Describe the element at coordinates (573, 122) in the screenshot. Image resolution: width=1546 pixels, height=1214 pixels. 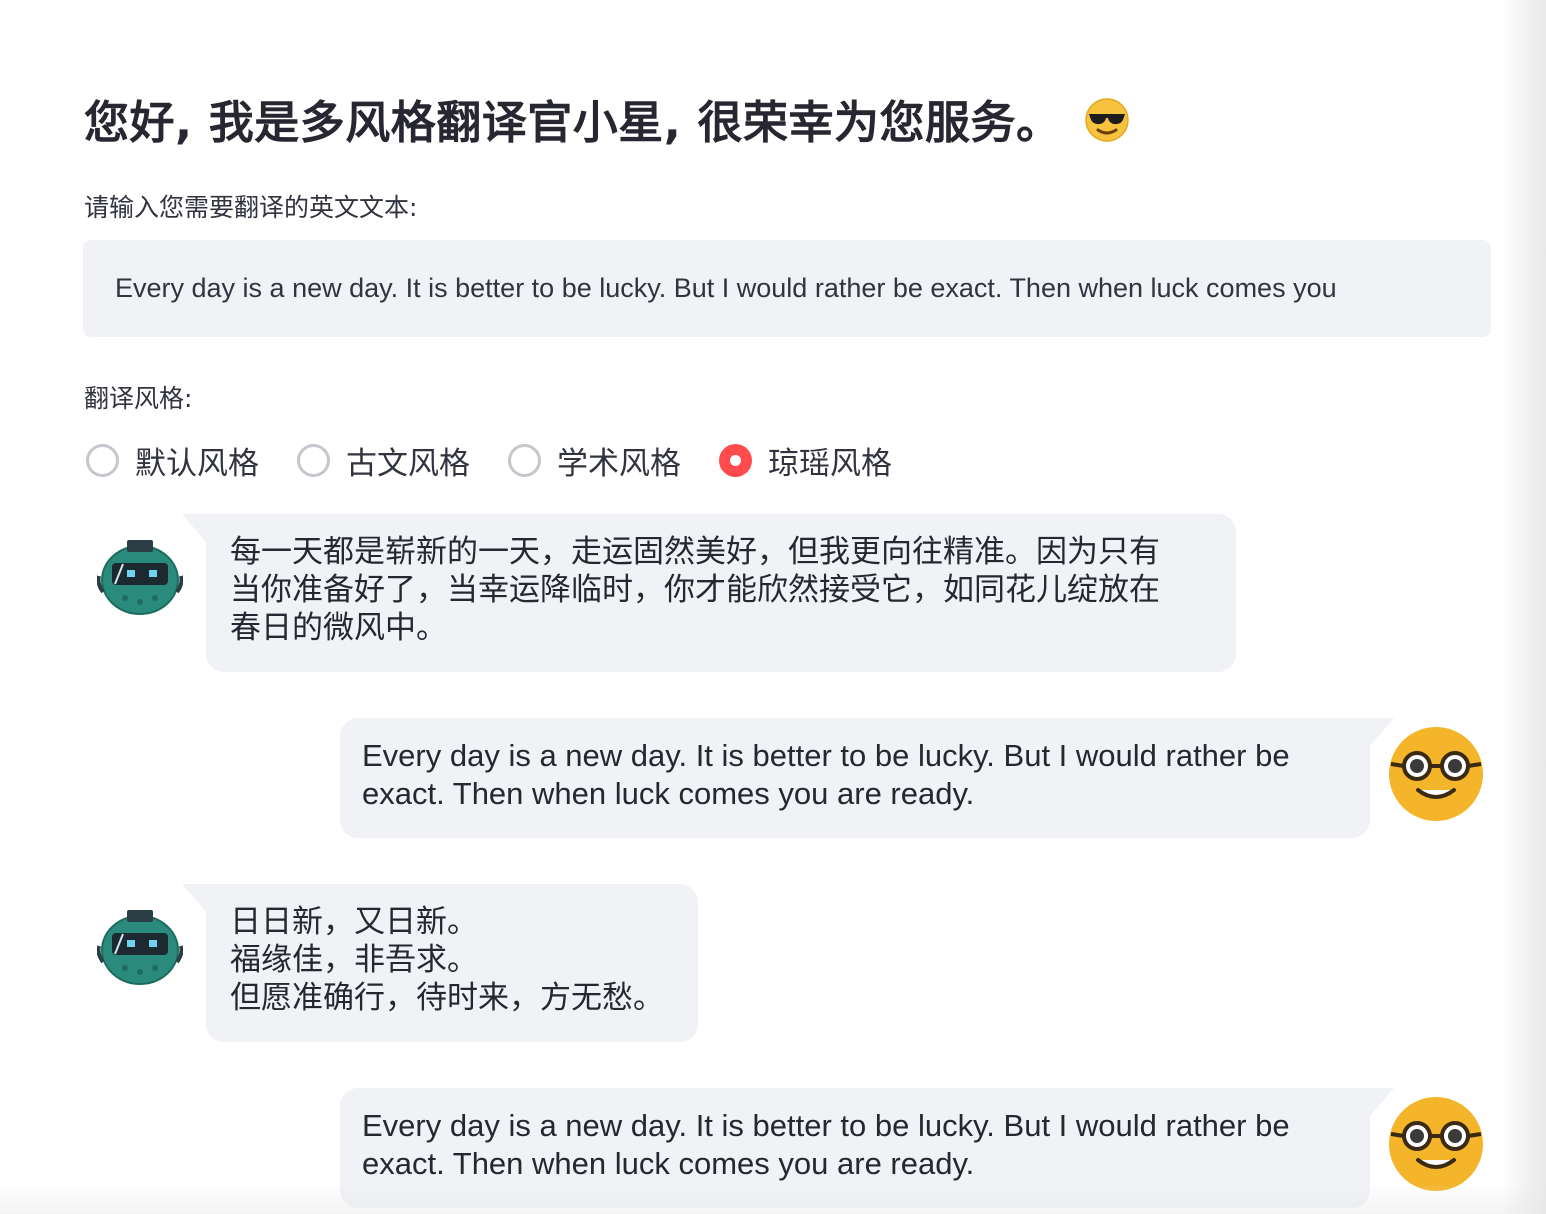
I see `page-title-text: 您好, 我是多风格翻译官小星, 很荣幸为您服务。` at that location.